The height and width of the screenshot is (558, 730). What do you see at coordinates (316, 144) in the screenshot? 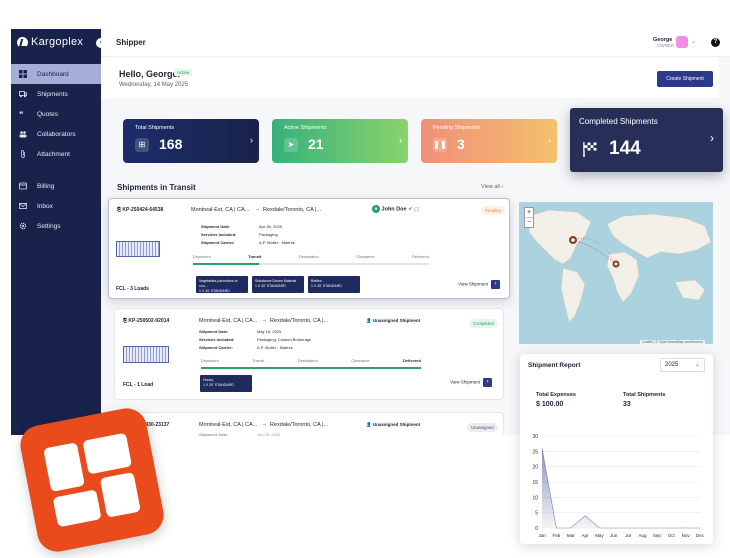
I see `stat-value: 21` at bounding box center [316, 144].